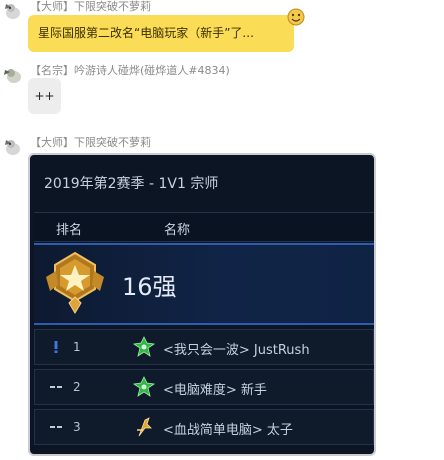 This screenshot has width=444, height=460. What do you see at coordinates (69, 230) in the screenshot?
I see `rank-column-header: 排名` at bounding box center [69, 230].